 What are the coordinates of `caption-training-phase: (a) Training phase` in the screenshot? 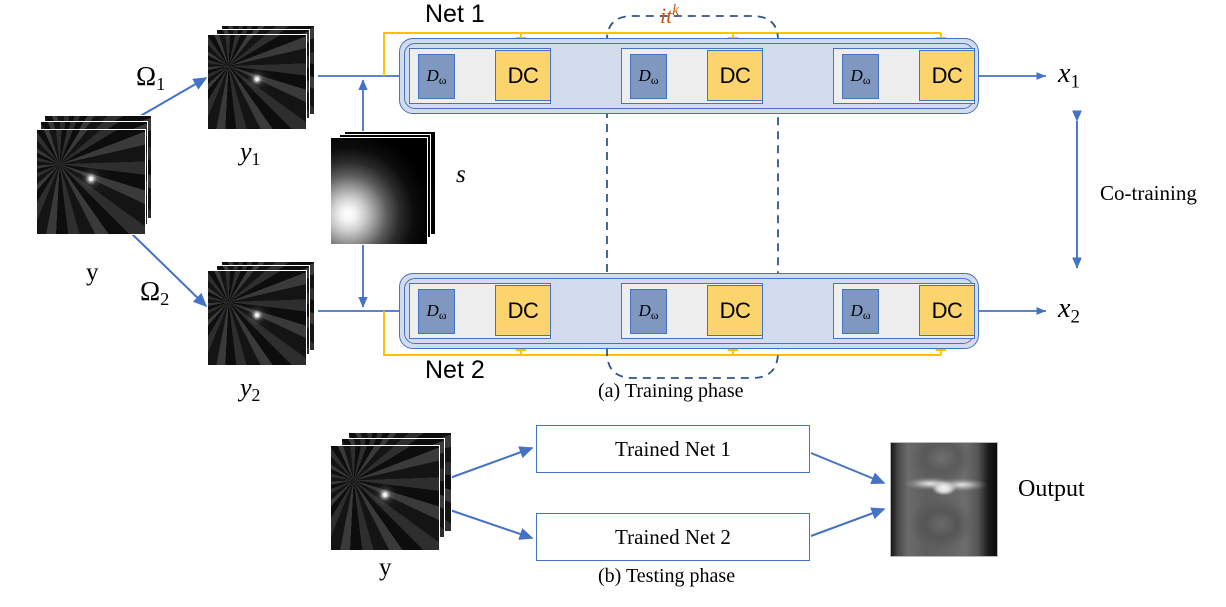 It's located at (671, 391).